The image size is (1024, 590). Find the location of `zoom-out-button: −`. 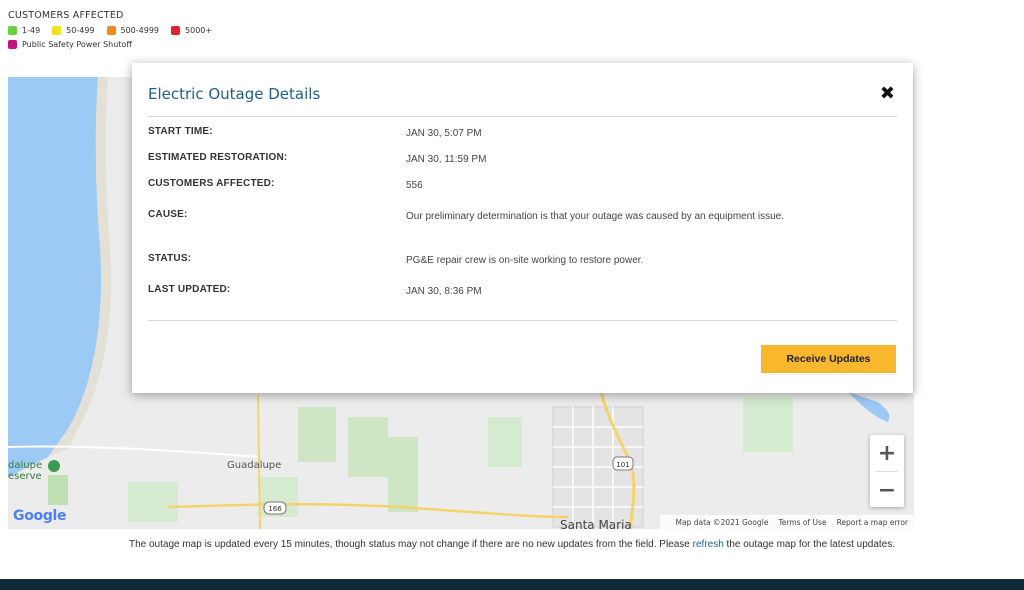

zoom-out-button: − is located at coordinates (887, 490).